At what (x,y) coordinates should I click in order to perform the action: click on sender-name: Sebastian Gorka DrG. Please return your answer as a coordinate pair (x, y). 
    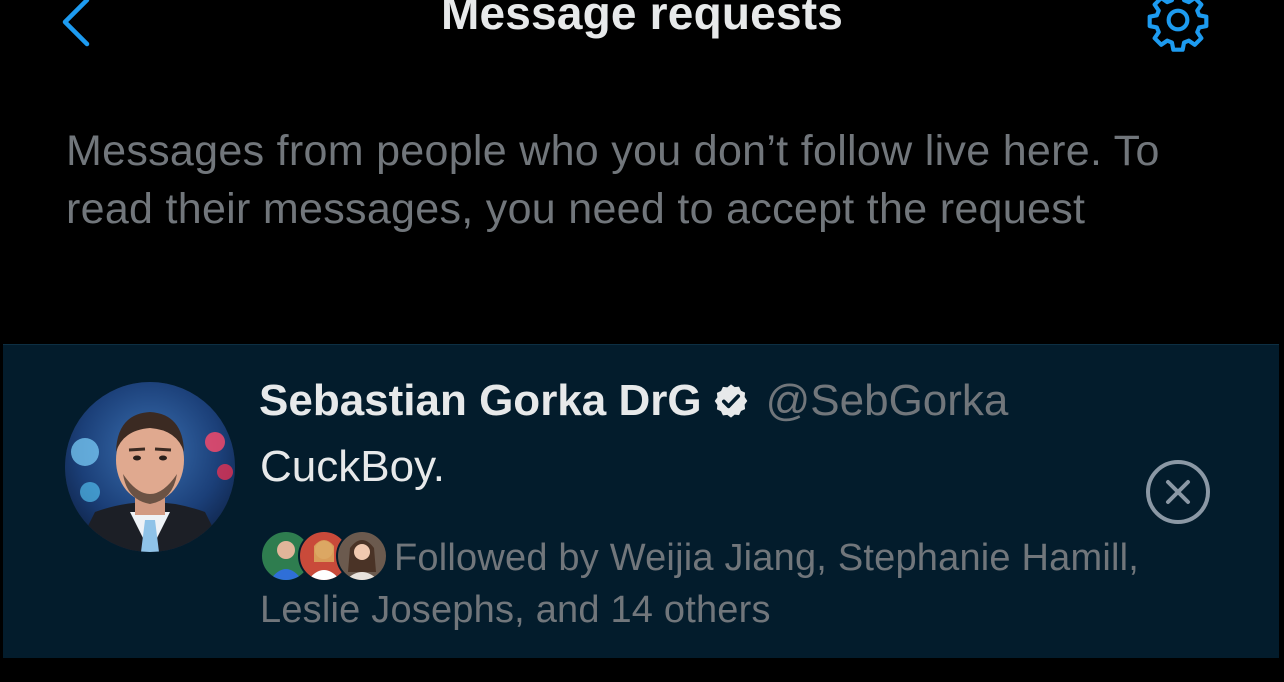
    Looking at the image, I should click on (480, 400).